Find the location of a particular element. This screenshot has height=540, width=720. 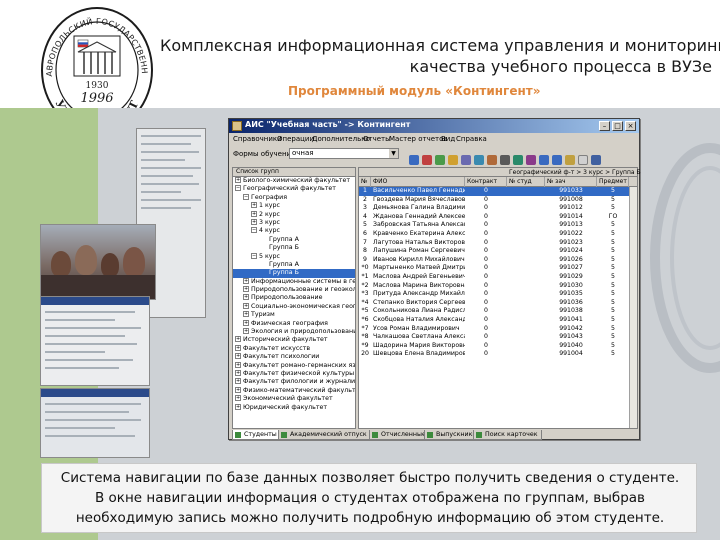

col-fio: ФИО is located at coordinates (418, 182).